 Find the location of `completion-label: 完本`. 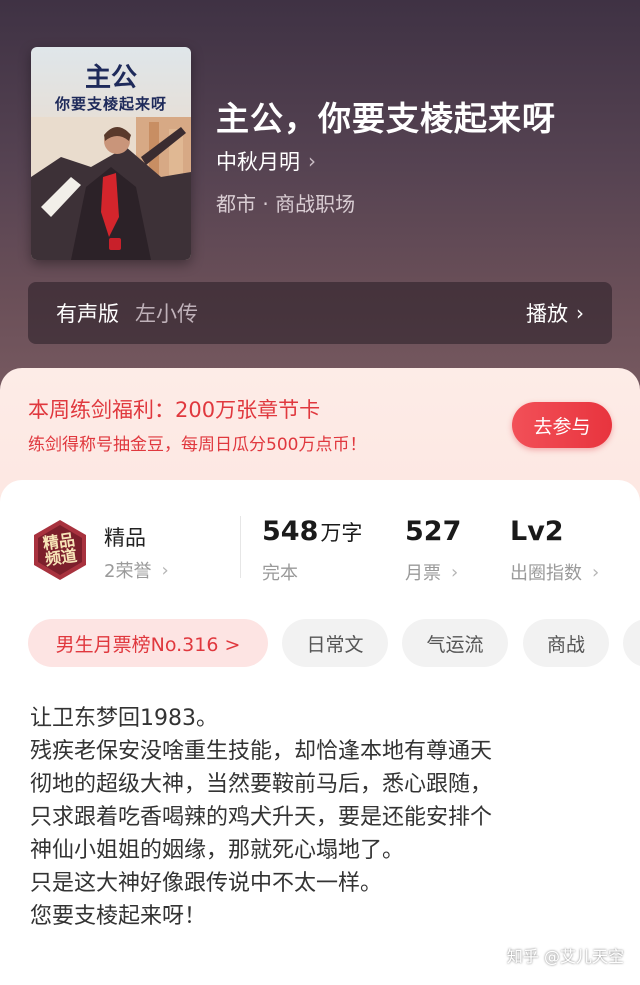

completion-label: 完本 is located at coordinates (280, 573).